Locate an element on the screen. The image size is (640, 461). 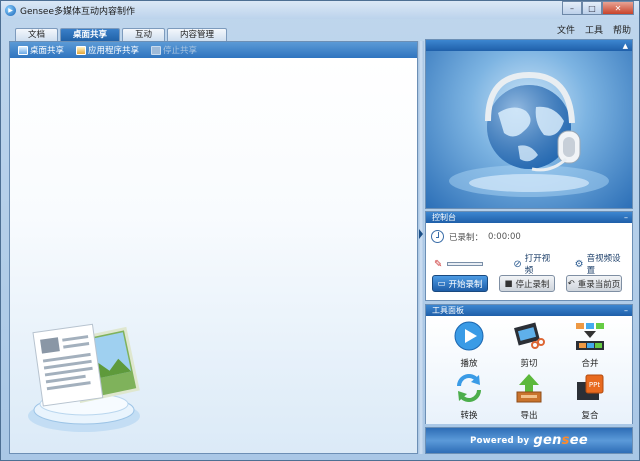
panel-toggle-icon: ▲ is located at coordinates (625, 46).